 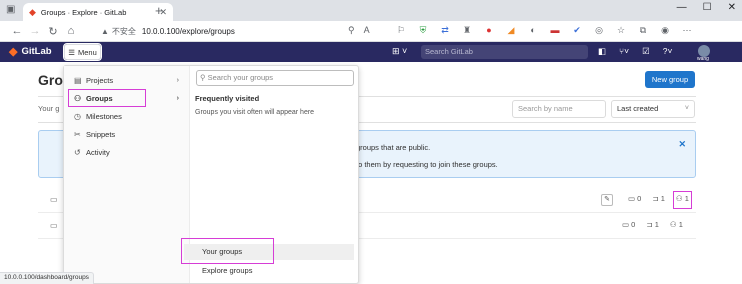 I want to click on menu-item-label: Projects, so click(x=100, y=80).